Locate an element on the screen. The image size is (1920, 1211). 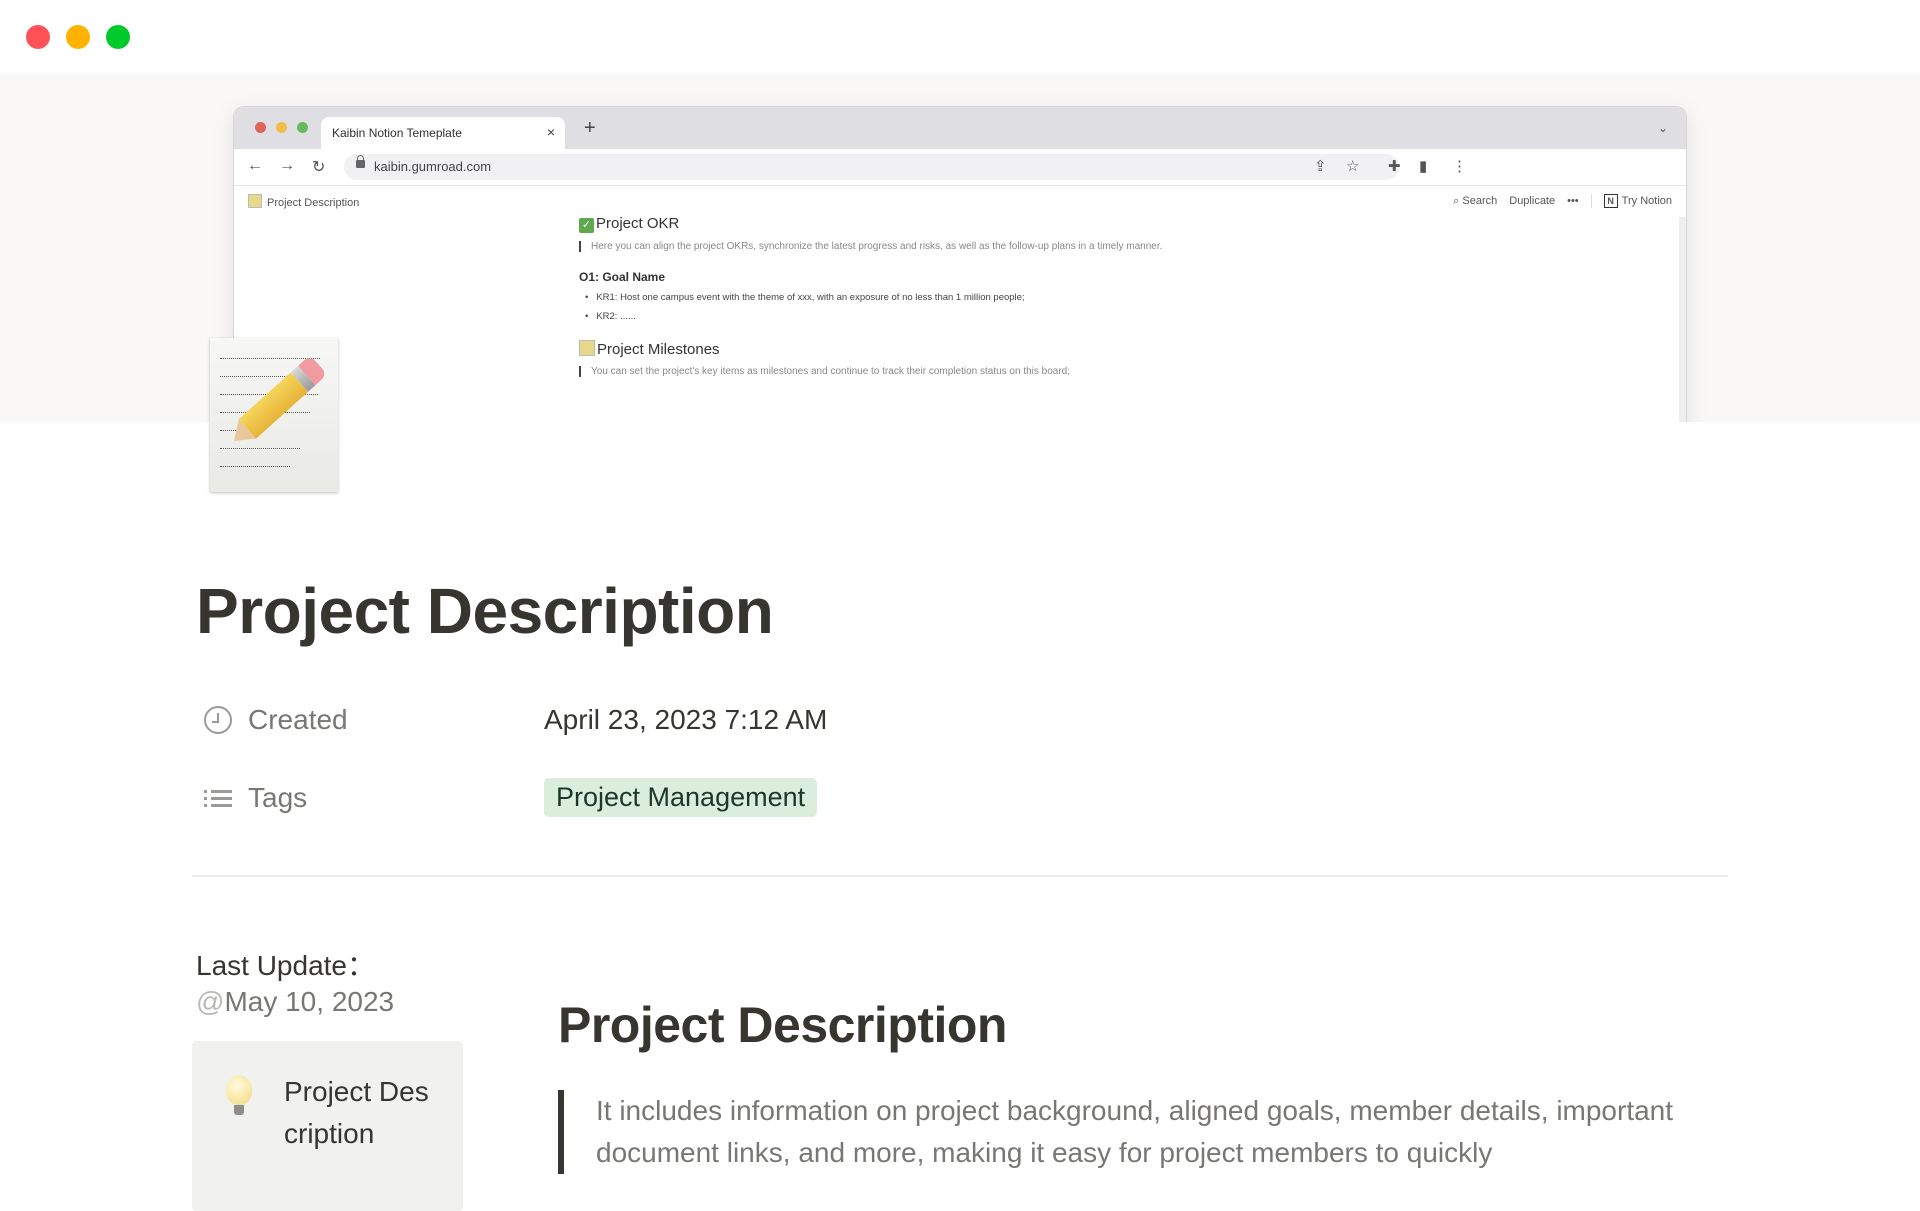
lightbulb-icon is located at coordinates (239, 1095).